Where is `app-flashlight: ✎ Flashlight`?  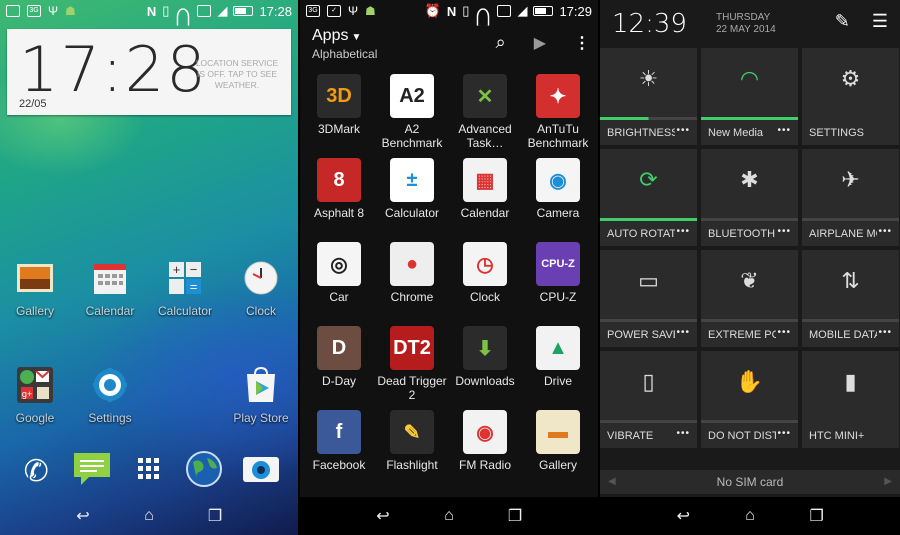 app-flashlight: ✎ Flashlight is located at coordinates (412, 441).